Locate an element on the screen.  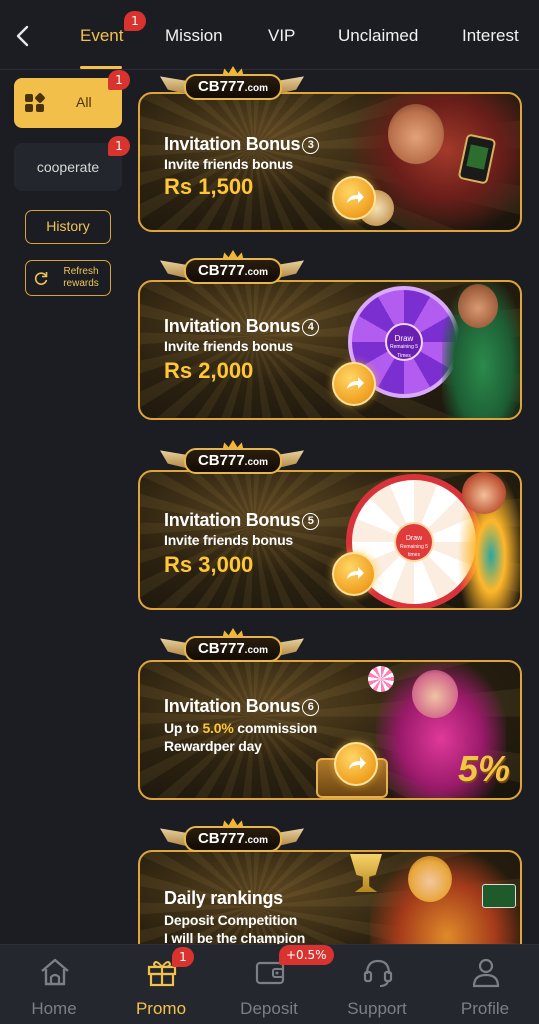
top-tab-bar: Event 1 Mission VIP Unclaimed Interest is located at coordinates (269, 35).